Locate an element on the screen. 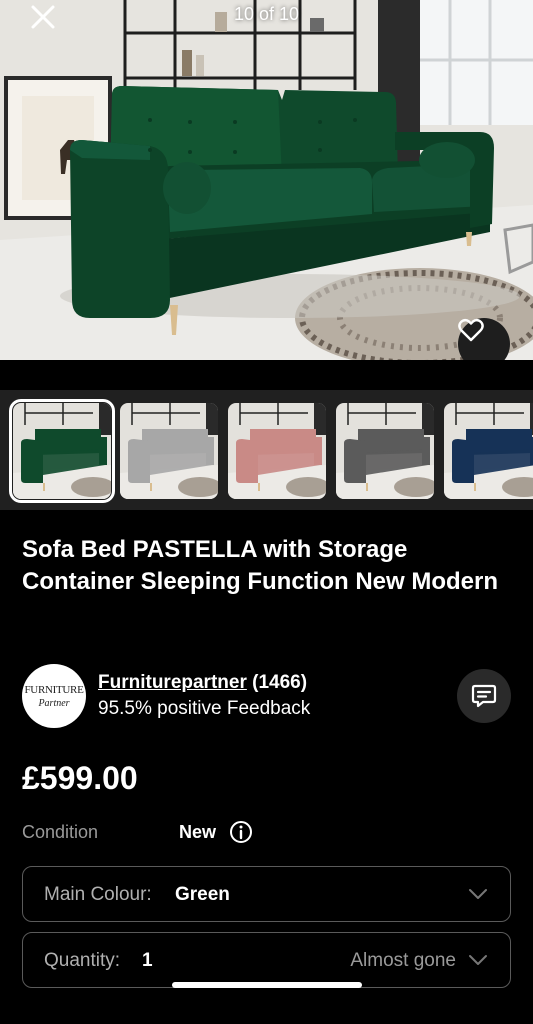 Image resolution: width=533 pixels, height=1024 pixels. seller-feedback: 95.5% positive Feedback is located at coordinates (204, 708).